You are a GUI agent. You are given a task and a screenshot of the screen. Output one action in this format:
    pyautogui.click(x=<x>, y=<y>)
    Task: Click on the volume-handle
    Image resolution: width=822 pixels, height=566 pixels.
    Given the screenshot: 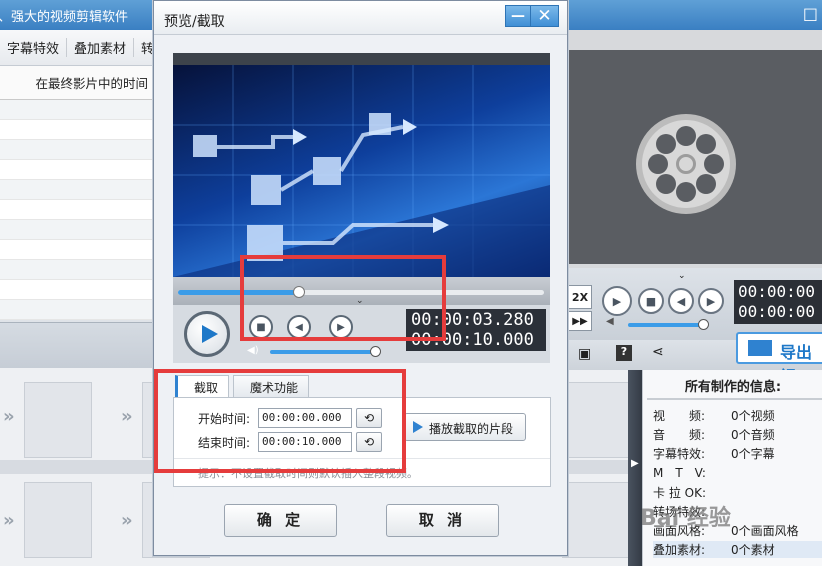 What is the action you would take?
    pyautogui.click(x=375, y=351)
    